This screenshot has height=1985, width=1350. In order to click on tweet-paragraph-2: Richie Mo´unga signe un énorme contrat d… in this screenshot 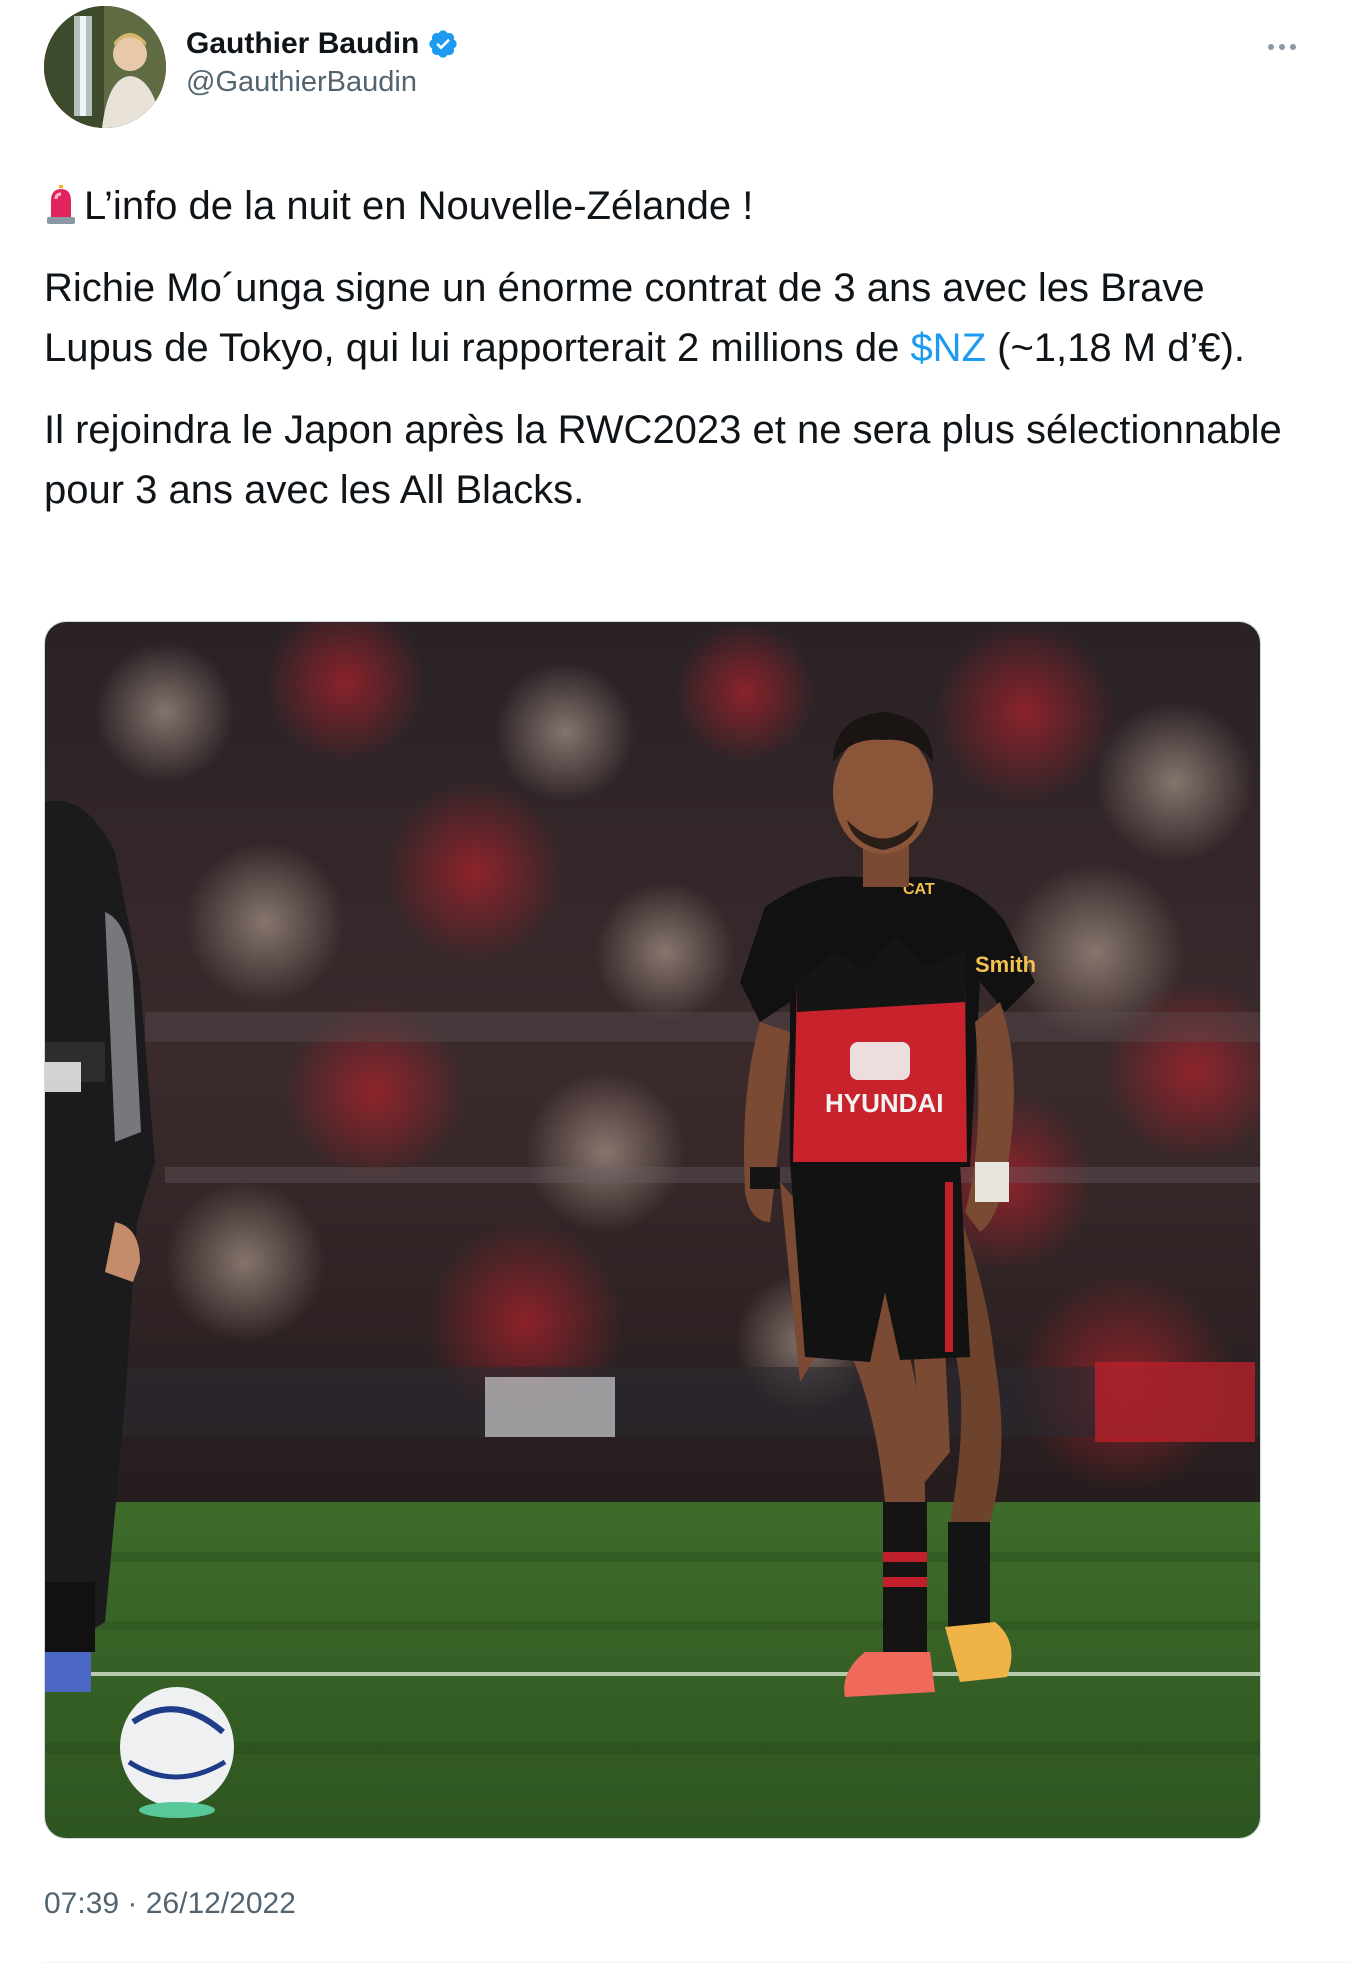, I will do `click(664, 318)`.